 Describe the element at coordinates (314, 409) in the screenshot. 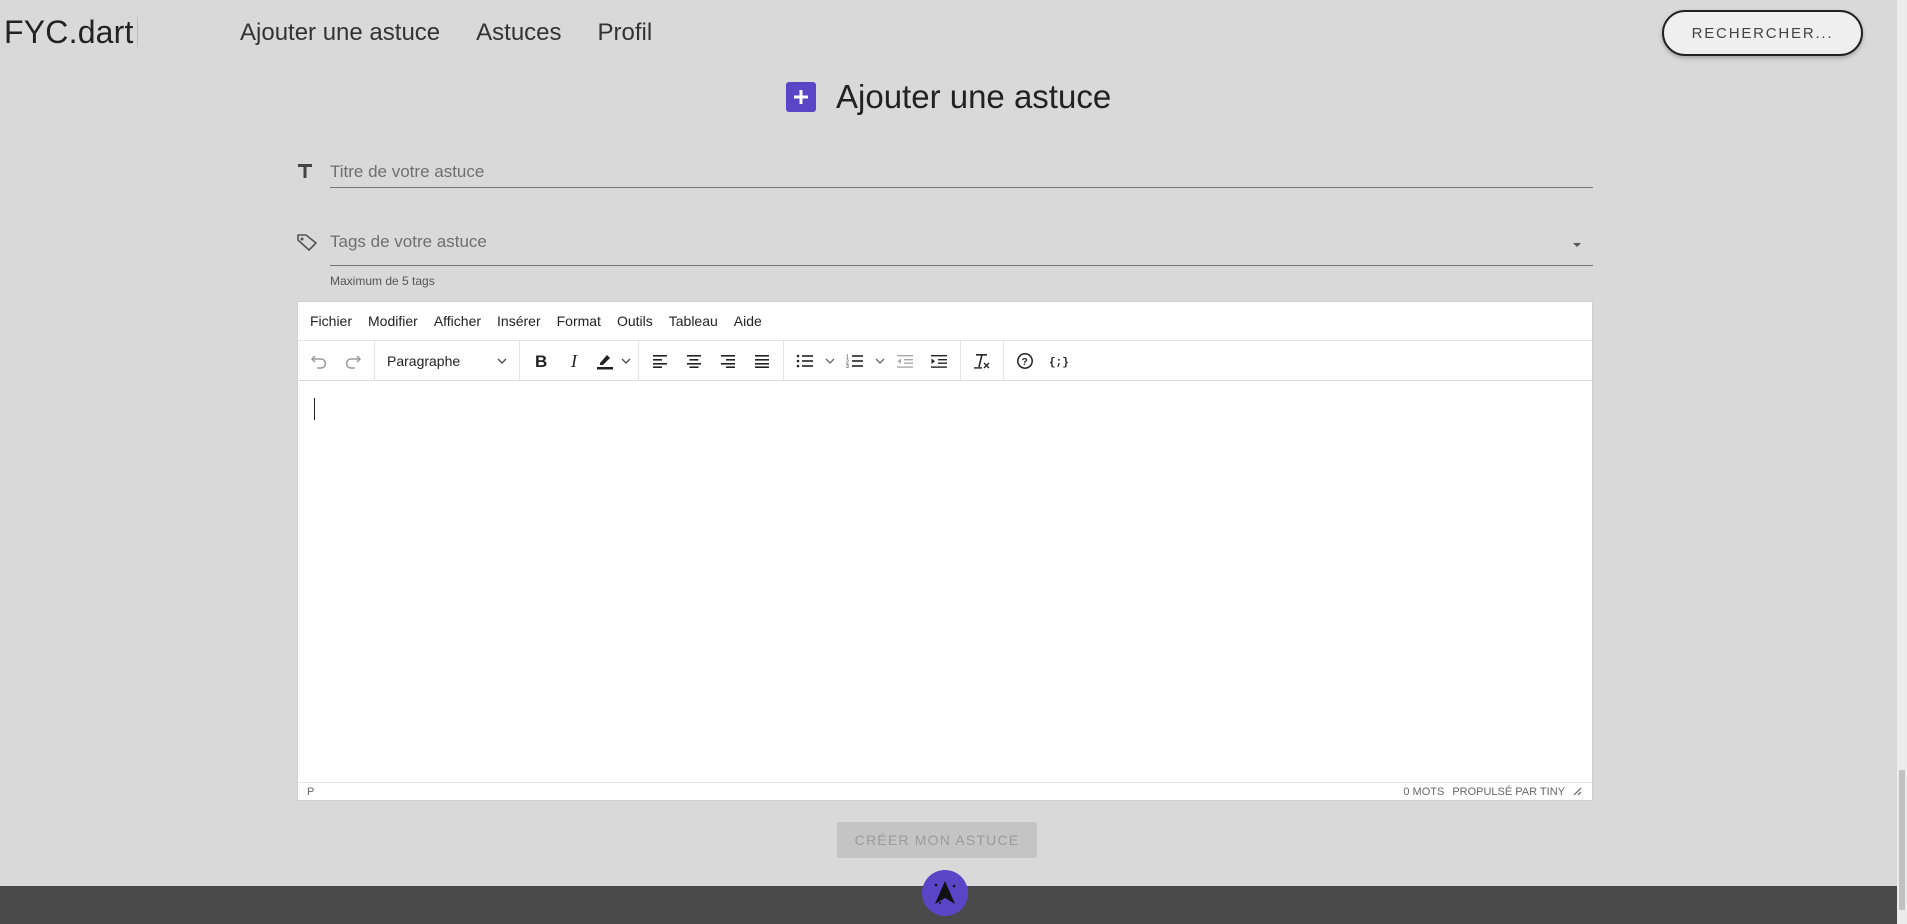

I see `text-cursor` at that location.